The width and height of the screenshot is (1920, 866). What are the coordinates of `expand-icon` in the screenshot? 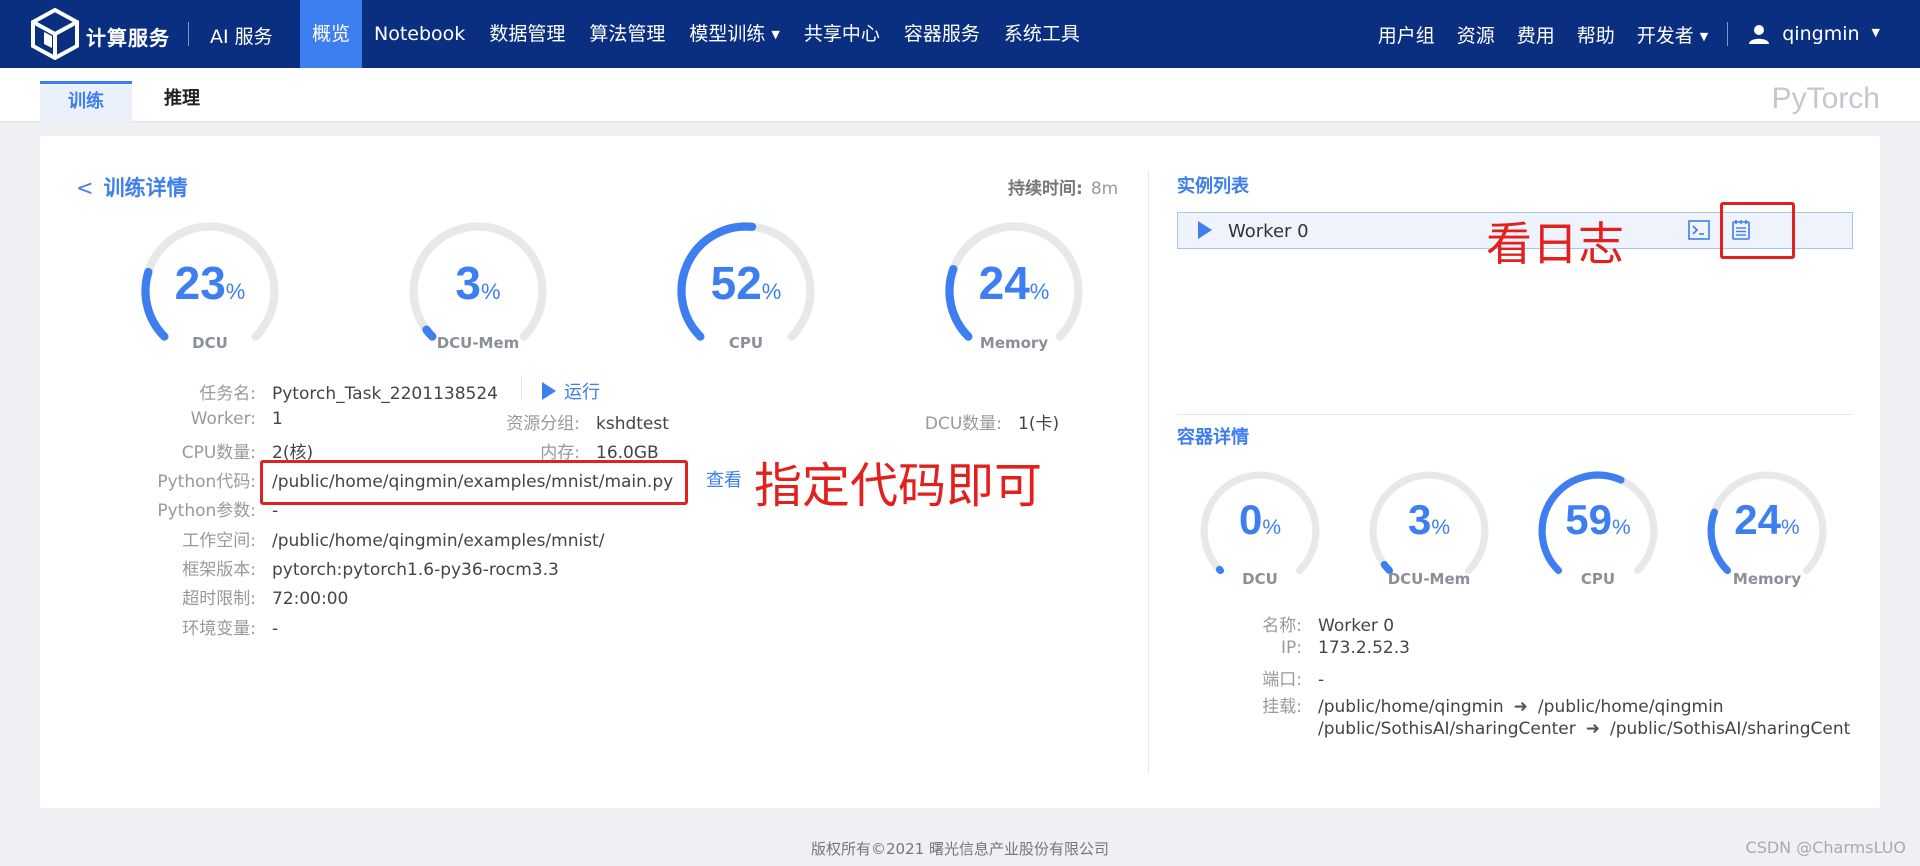 It's located at (1205, 230).